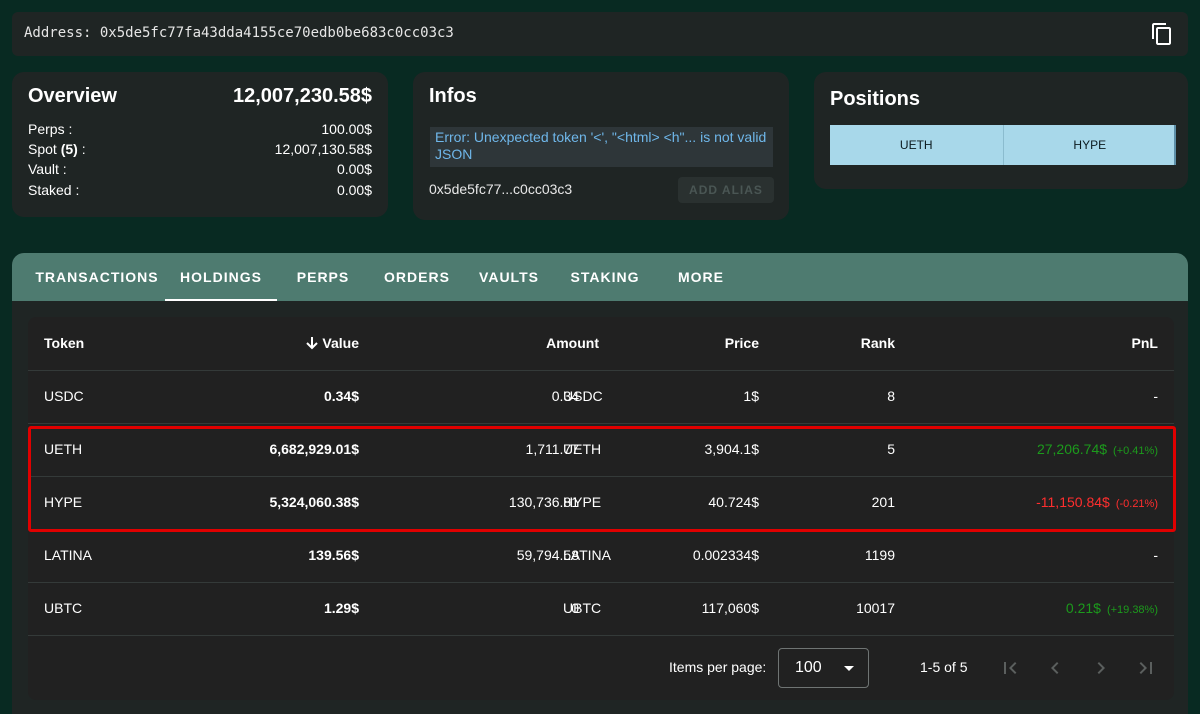  Describe the element at coordinates (883, 502) in the screenshot. I see `rank-cell: 201` at that location.